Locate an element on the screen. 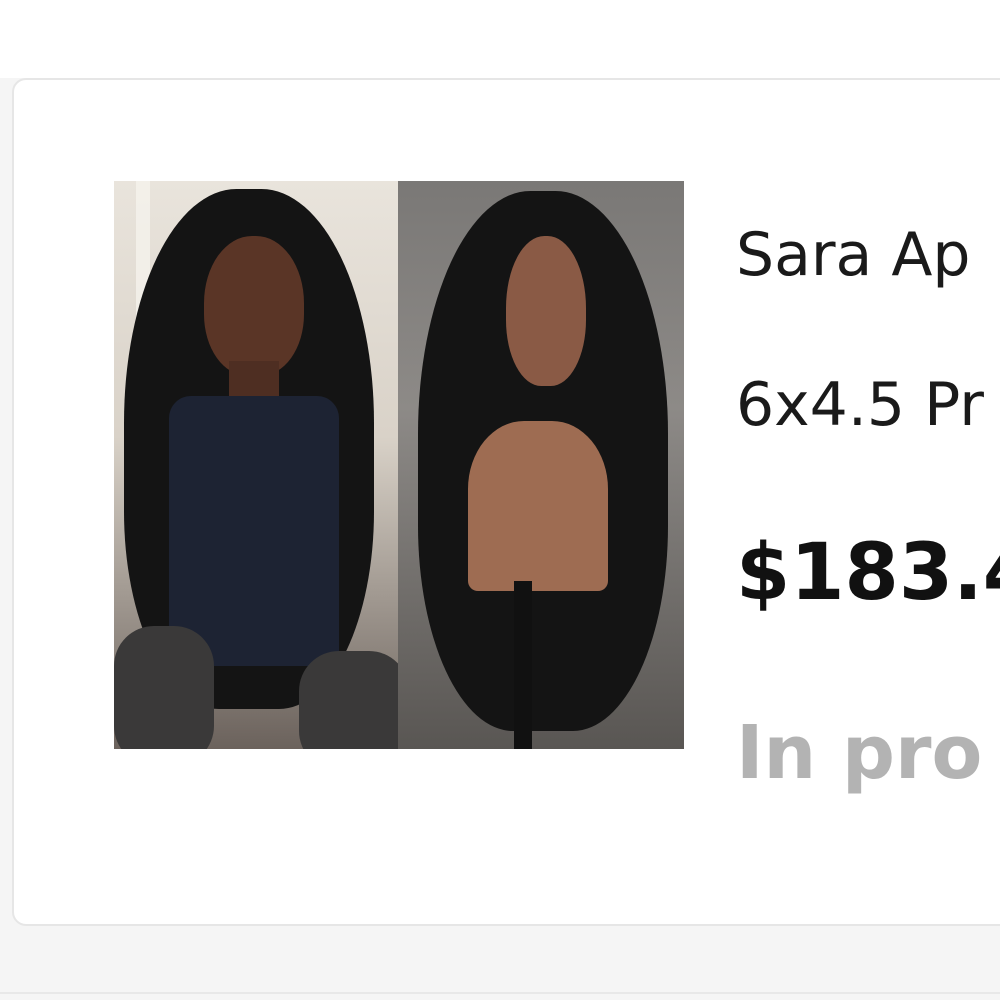  product-variant: 6x4.5 Pr is located at coordinates (860, 405).